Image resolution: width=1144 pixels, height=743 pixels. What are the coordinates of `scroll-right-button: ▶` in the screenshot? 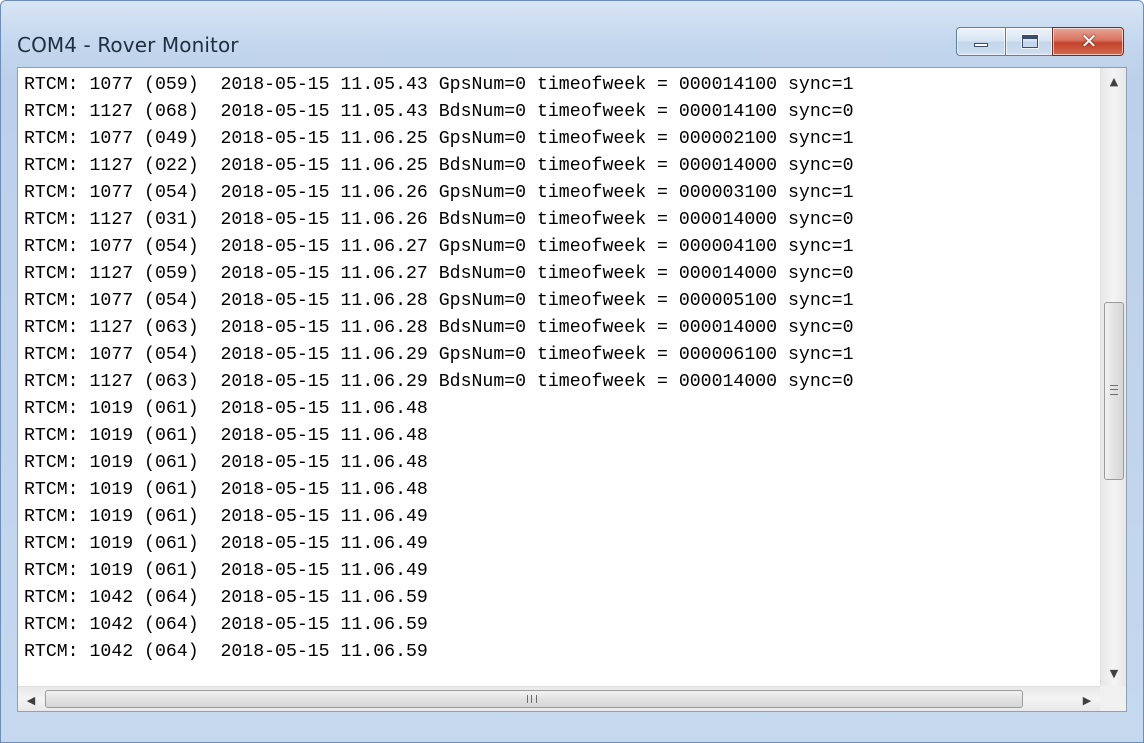 It's located at (1087, 700).